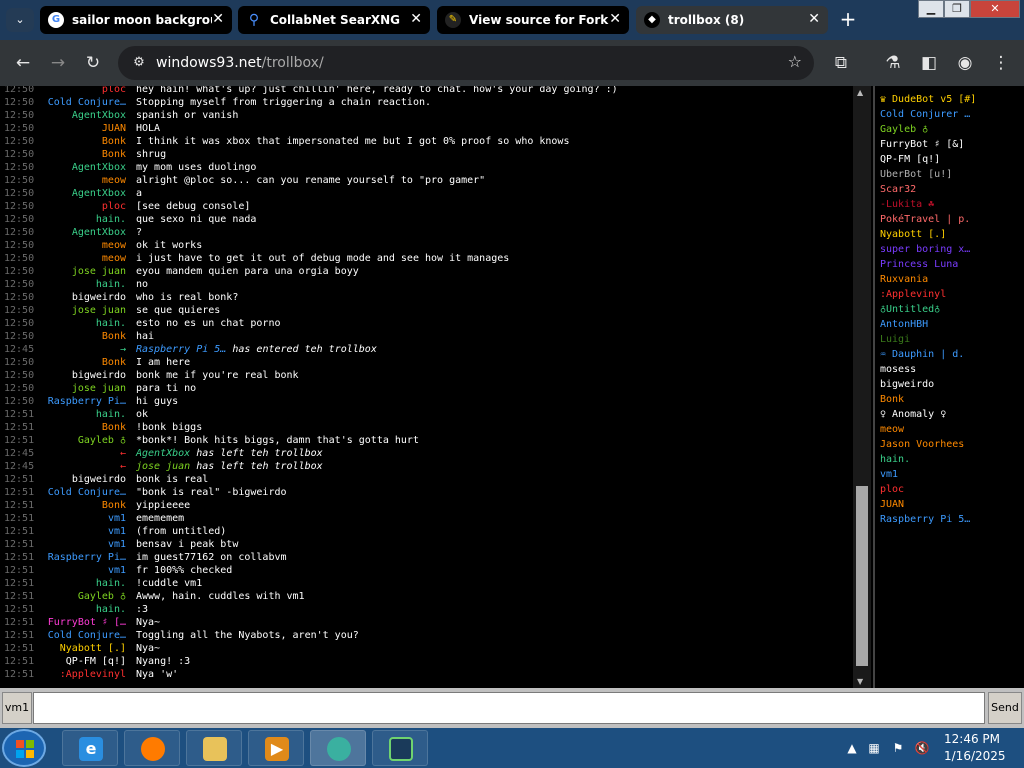 This screenshot has height=768, width=1024. Describe the element at coordinates (17, 708) in the screenshot. I see `nickname-button: vm1` at that location.